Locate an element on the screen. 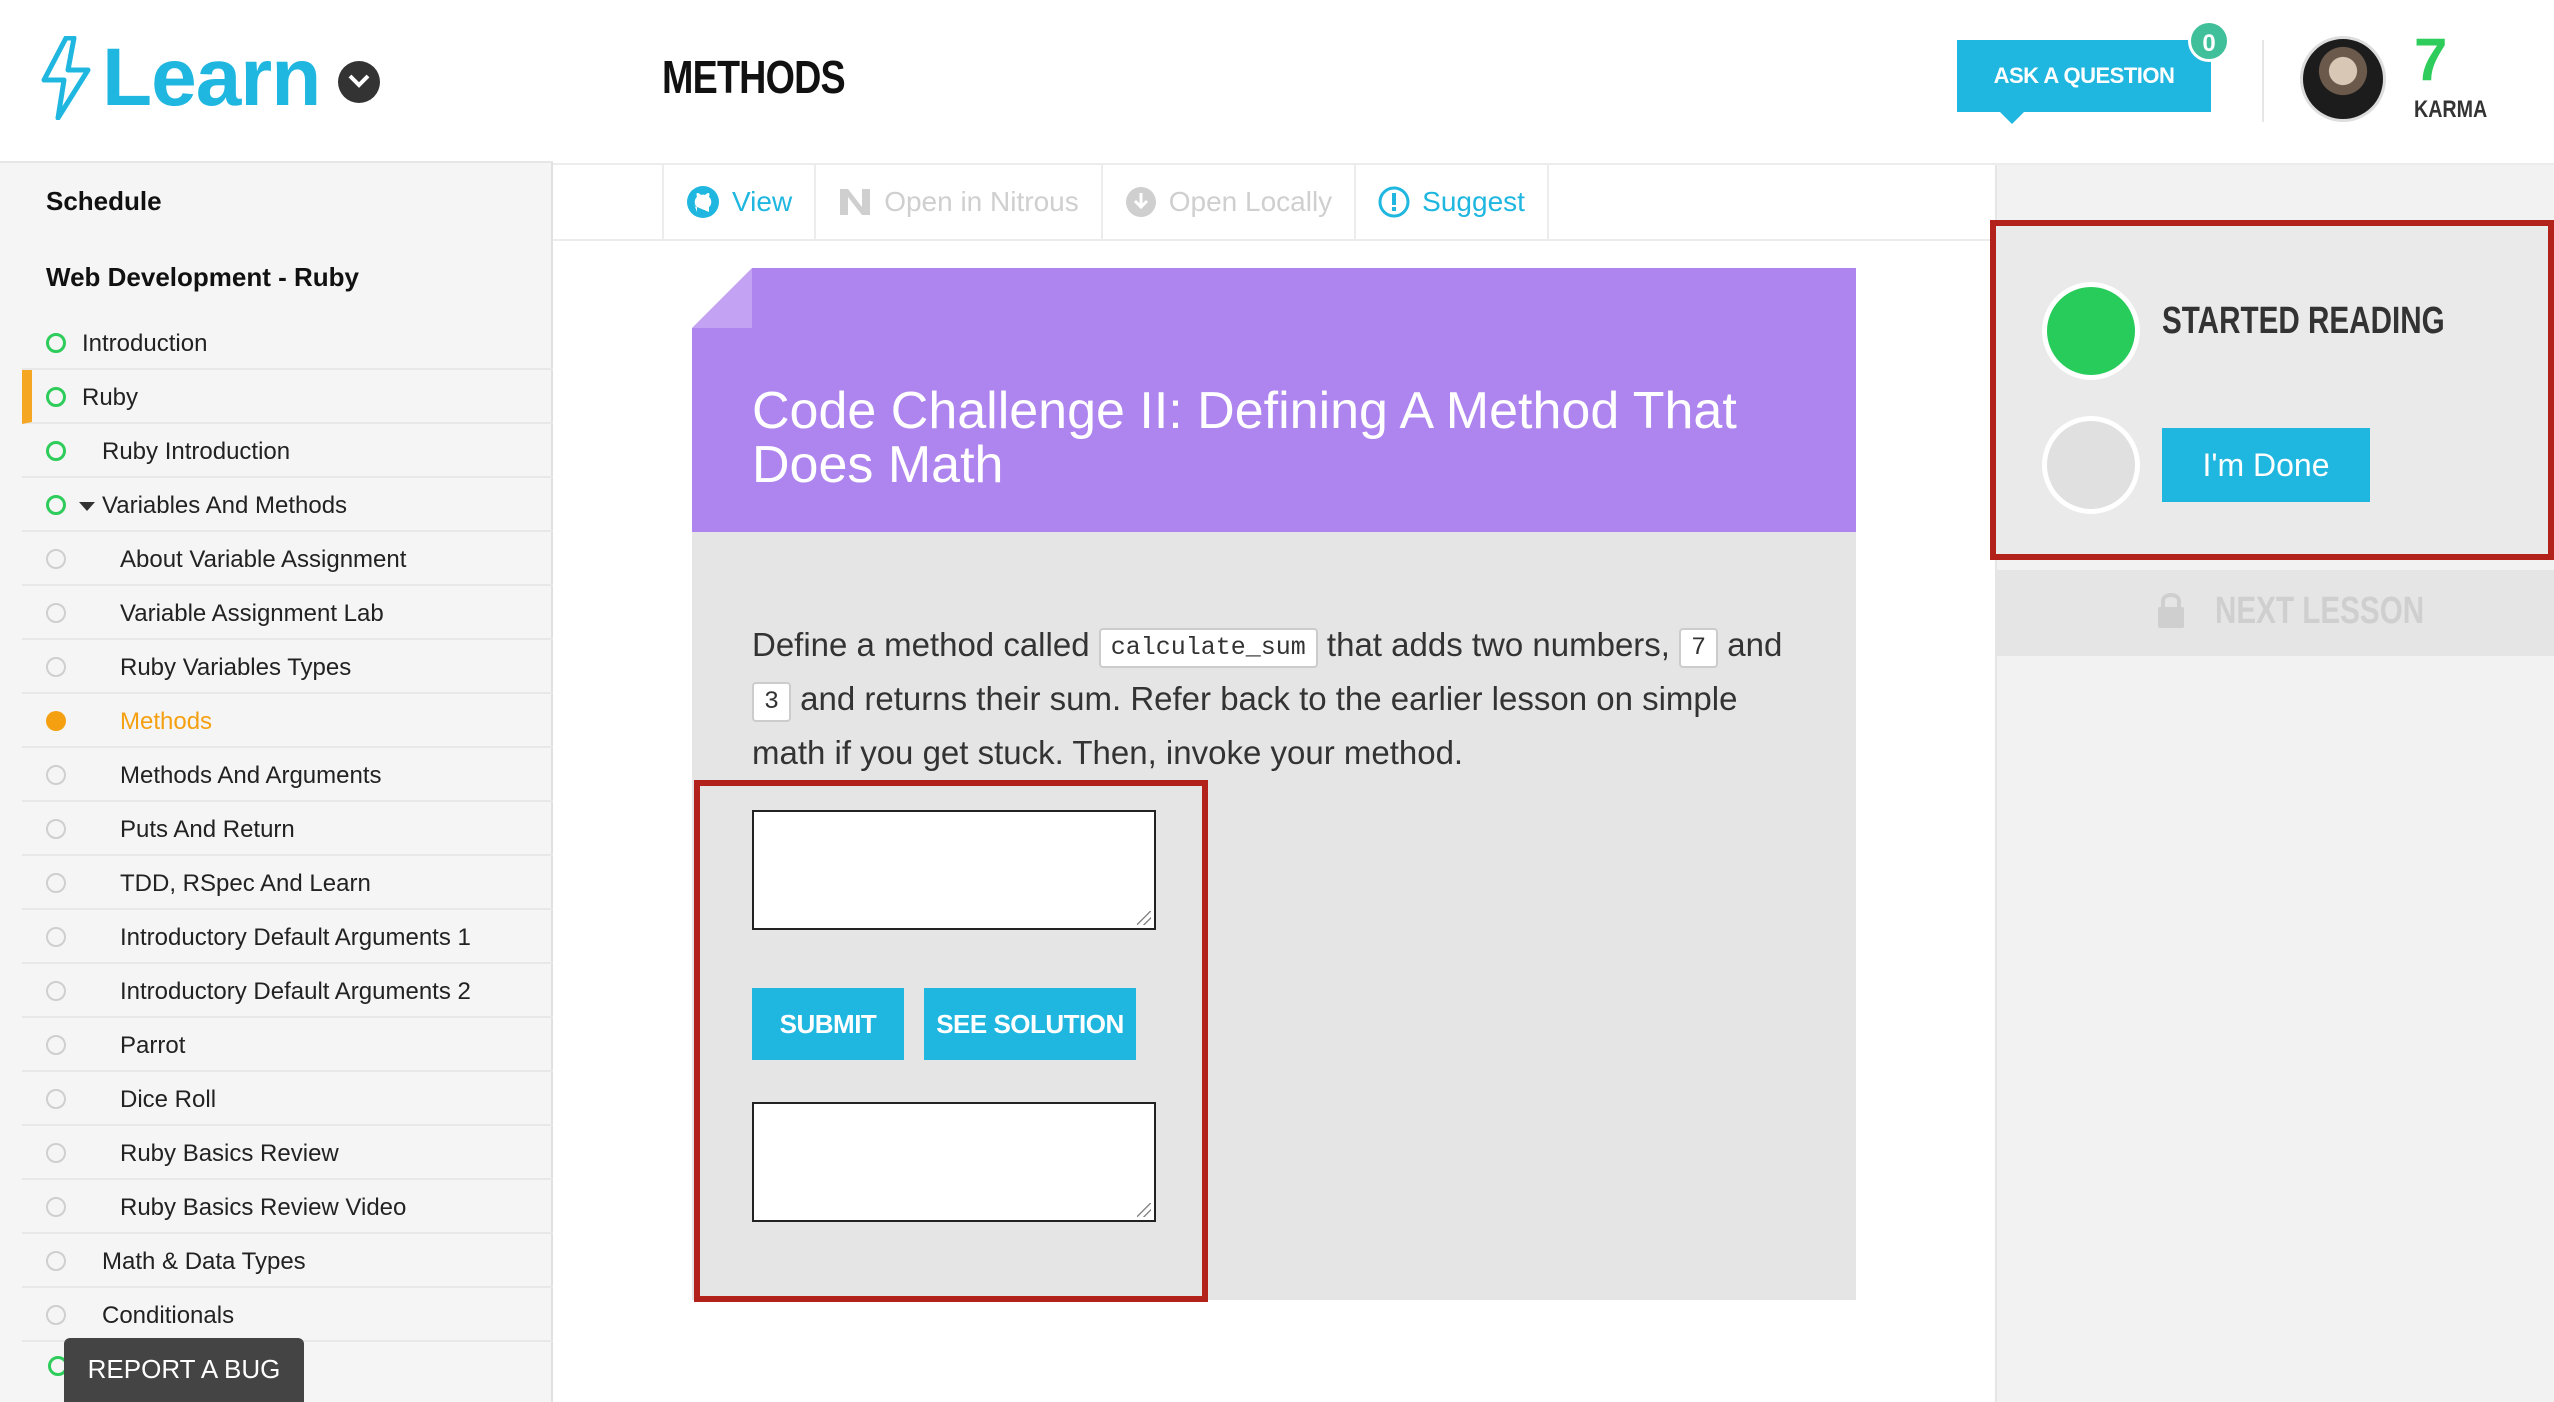 This screenshot has height=1402, width=2554. sidebar-item-label: Math & Data Types is located at coordinates (204, 1261).